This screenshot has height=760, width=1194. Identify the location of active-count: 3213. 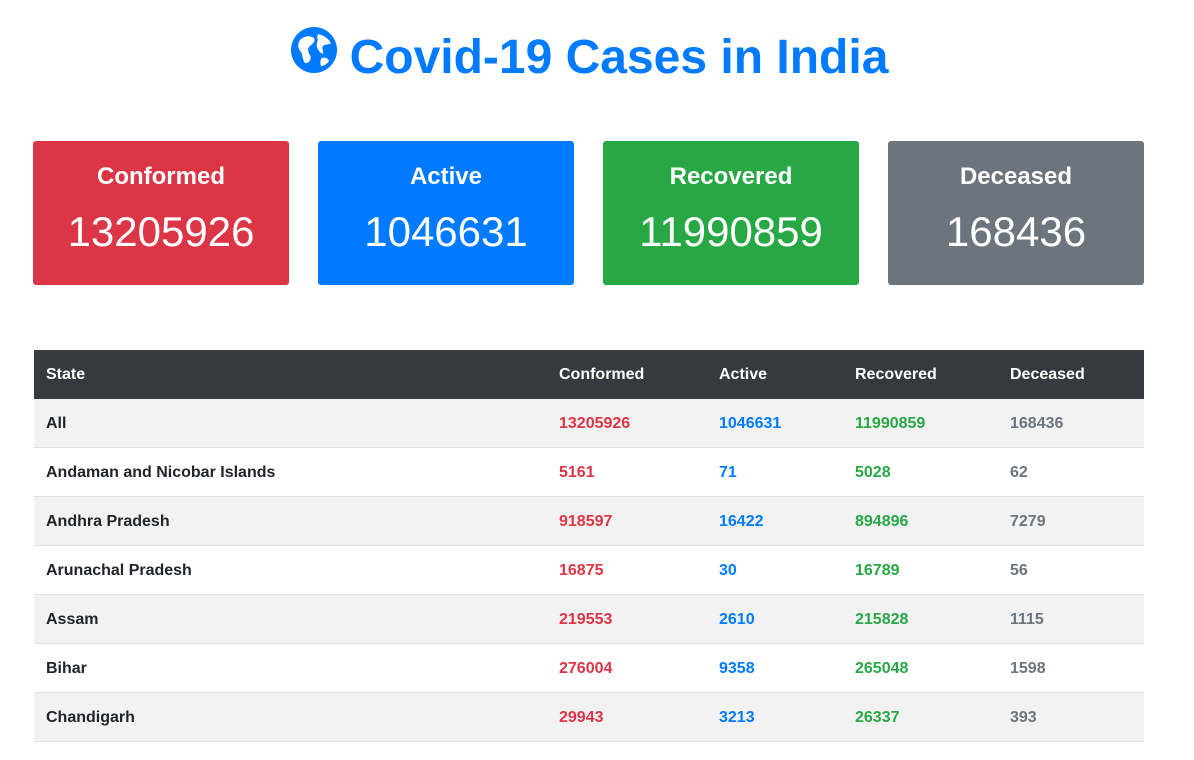
(737, 717).